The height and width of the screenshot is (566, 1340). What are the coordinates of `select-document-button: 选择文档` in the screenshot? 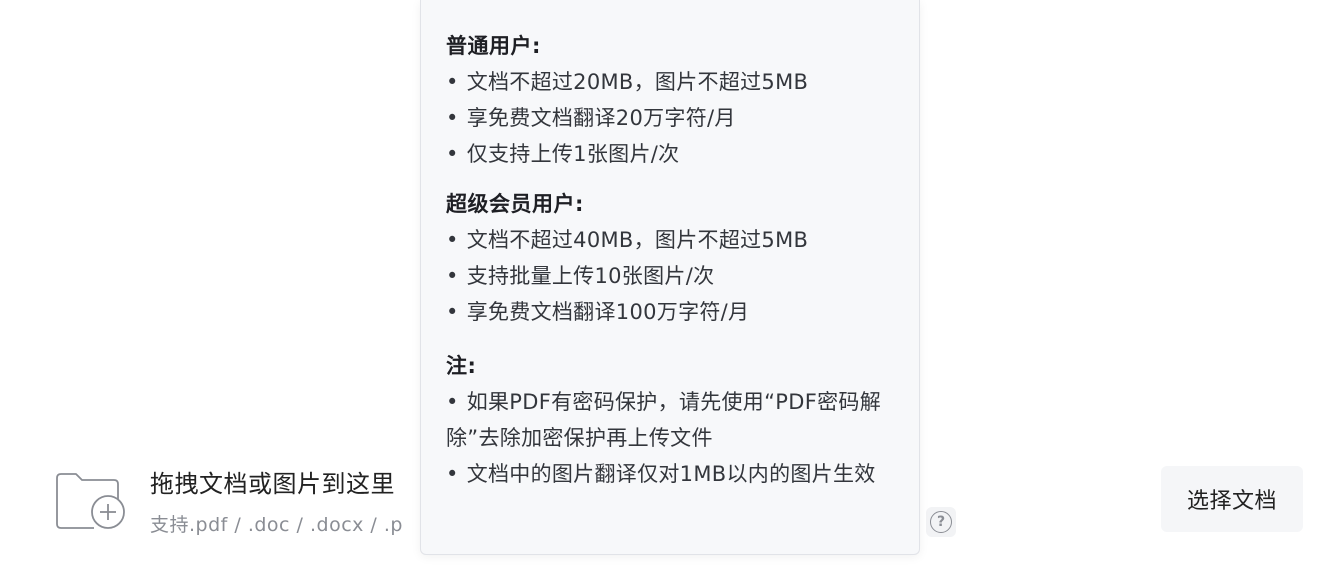 It's located at (1232, 499).